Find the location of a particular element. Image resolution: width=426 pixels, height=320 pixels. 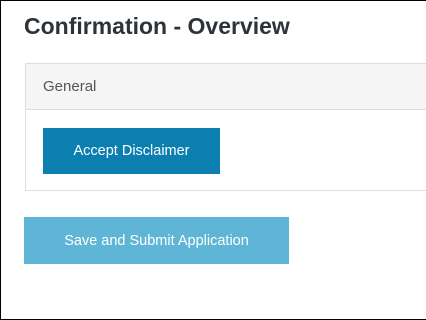

page-title: Confirmation - Overview is located at coordinates (157, 26).